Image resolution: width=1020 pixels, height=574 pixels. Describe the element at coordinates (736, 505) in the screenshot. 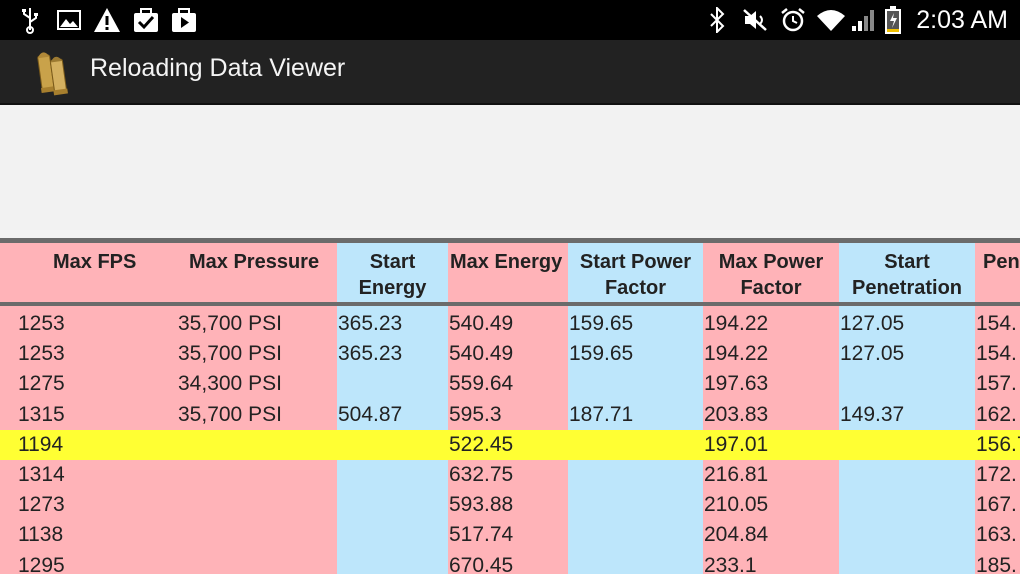

I see `table-cell: 210.05` at that location.